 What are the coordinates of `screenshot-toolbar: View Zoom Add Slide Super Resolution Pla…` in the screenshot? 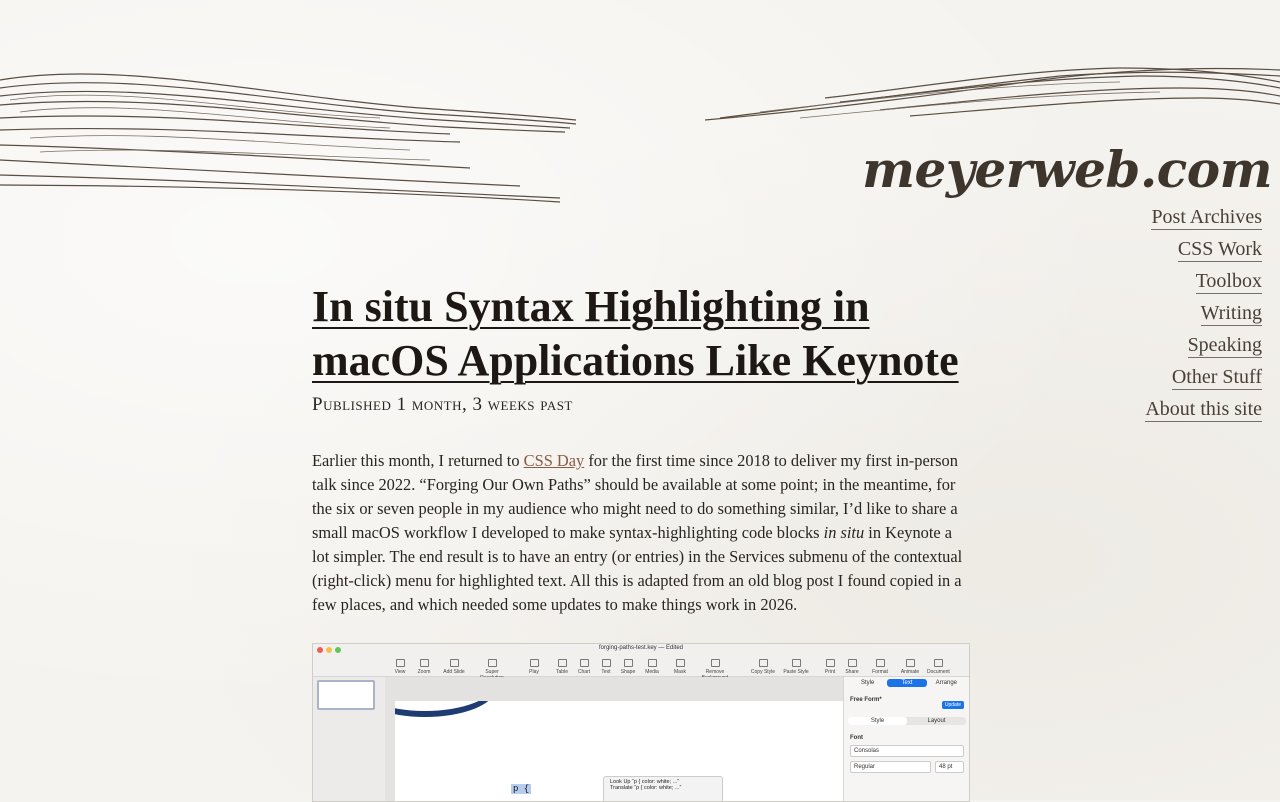 It's located at (641, 668).